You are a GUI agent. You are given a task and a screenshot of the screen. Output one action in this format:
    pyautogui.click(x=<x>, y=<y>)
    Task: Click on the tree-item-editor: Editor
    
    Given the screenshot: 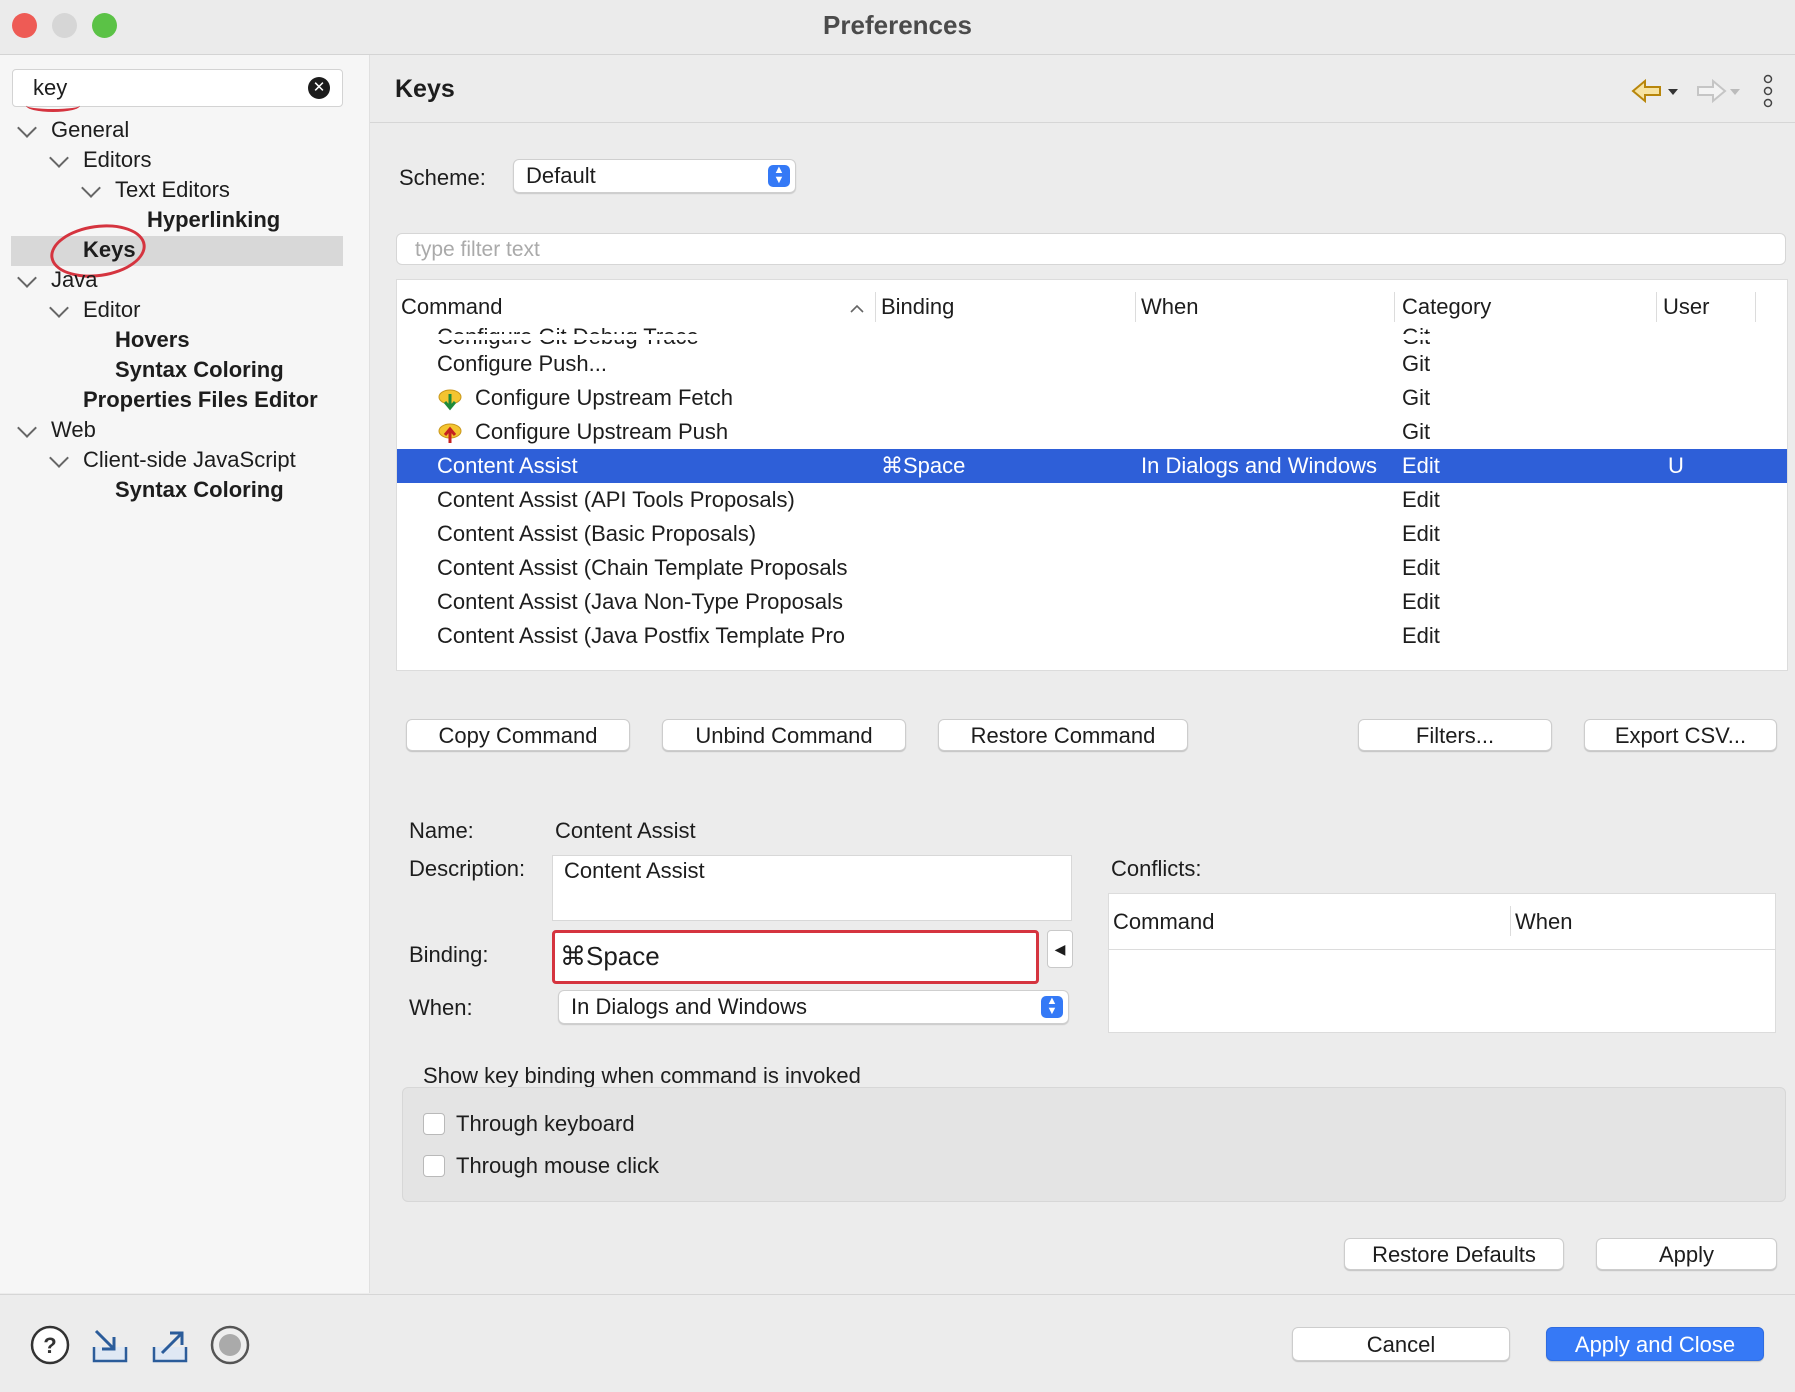 What is the action you would take?
    pyautogui.click(x=111, y=310)
    